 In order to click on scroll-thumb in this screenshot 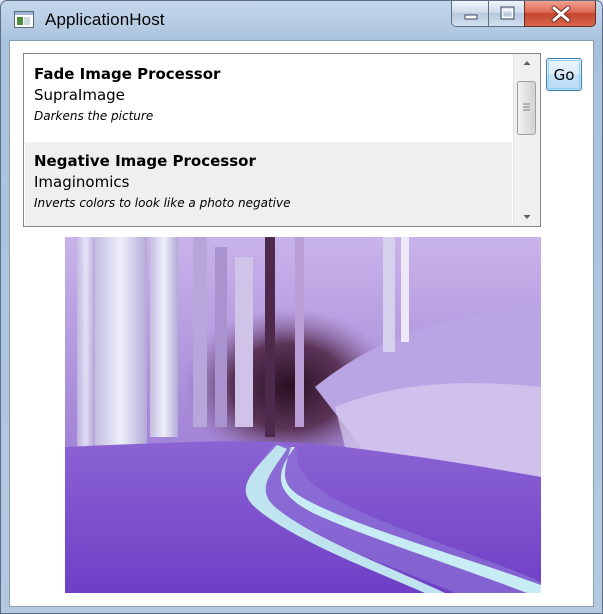, I will do `click(526, 108)`.